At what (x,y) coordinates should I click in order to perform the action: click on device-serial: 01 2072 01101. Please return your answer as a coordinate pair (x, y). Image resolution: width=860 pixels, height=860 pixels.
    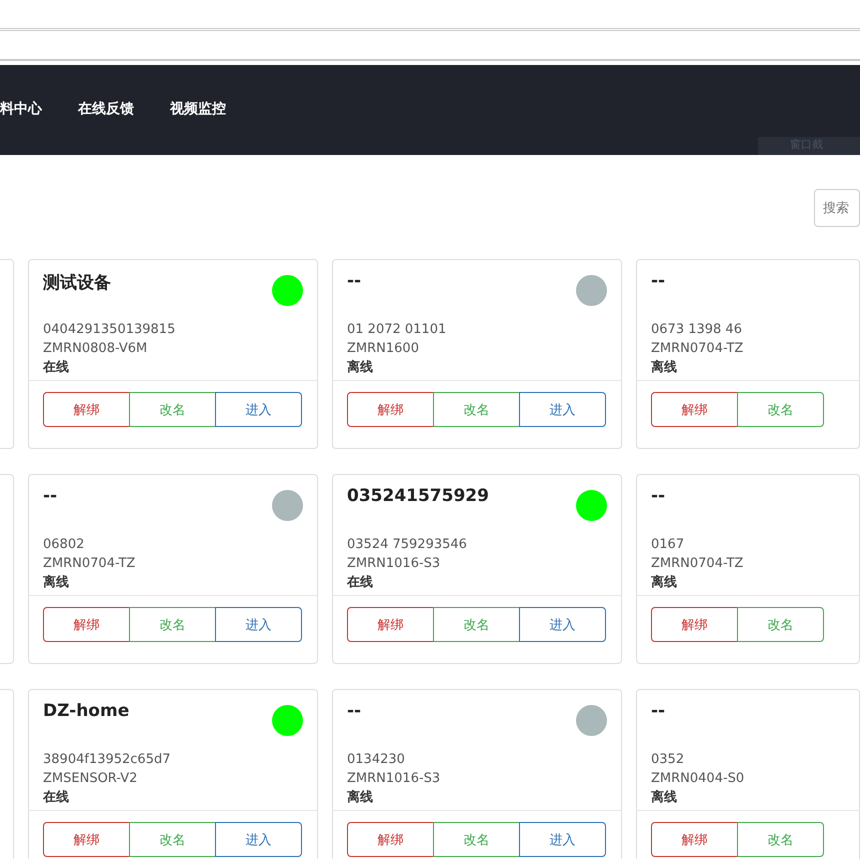
    Looking at the image, I should click on (397, 330).